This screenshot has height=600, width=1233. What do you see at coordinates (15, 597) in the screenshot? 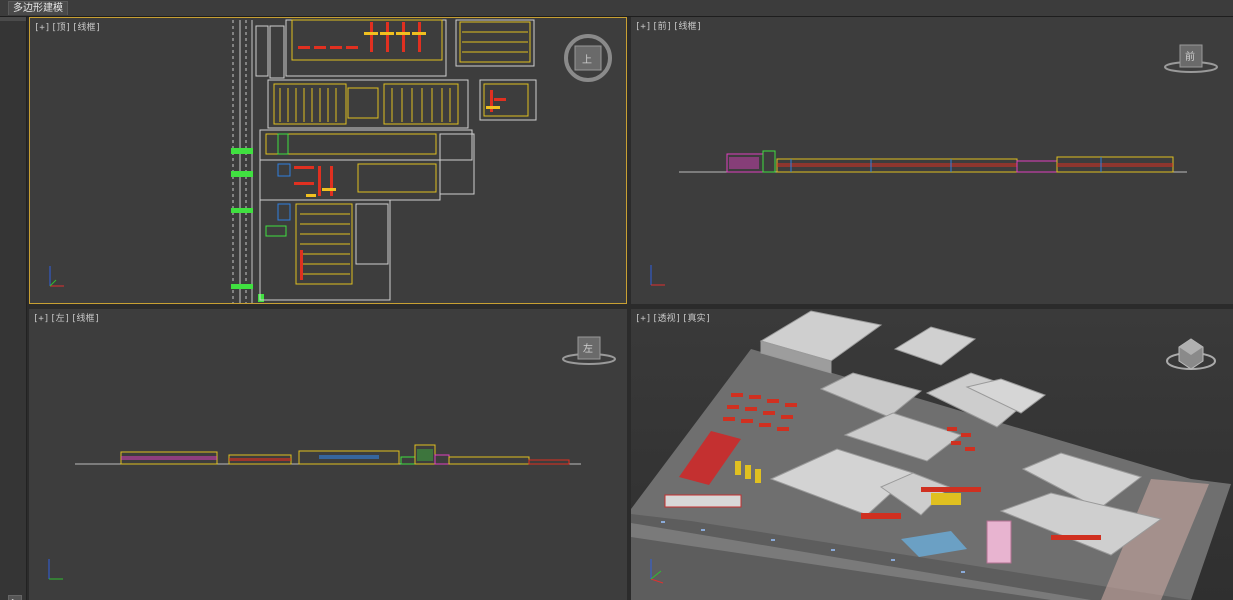
I see `play-icon: ▶` at bounding box center [15, 597].